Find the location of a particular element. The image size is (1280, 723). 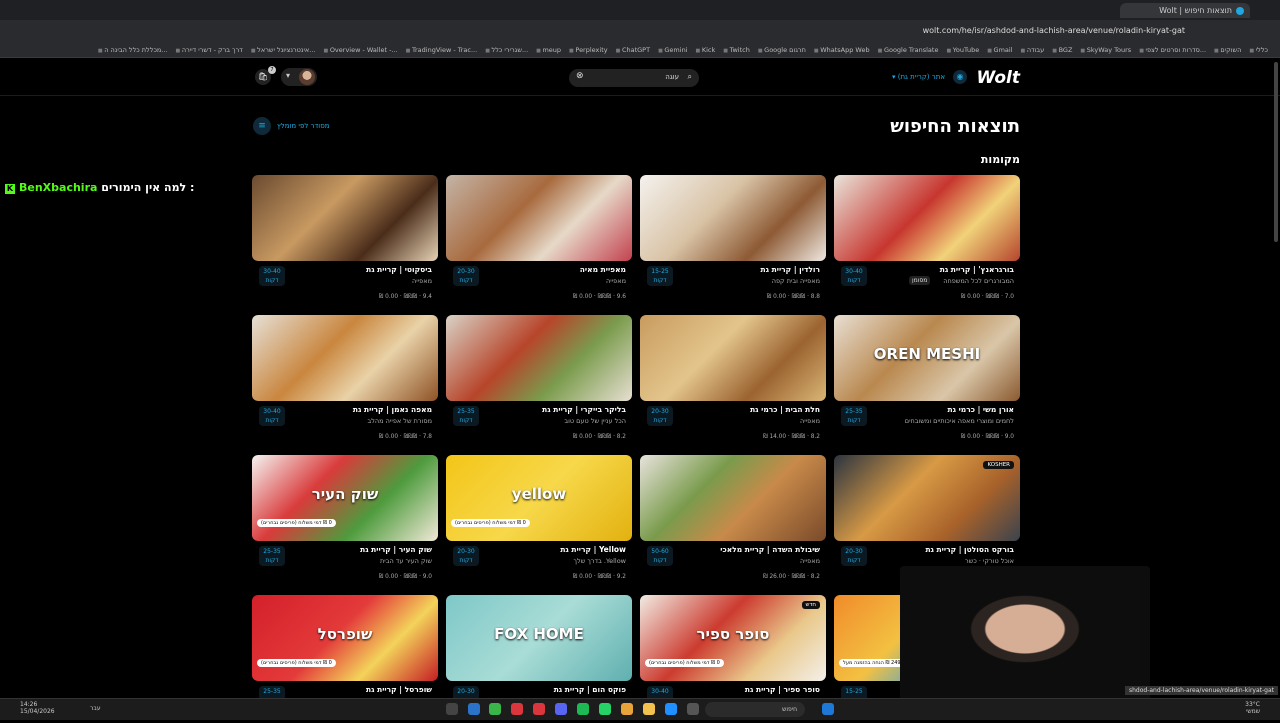

venue-name: רולדין | קריית גת is located at coordinates (790, 269).